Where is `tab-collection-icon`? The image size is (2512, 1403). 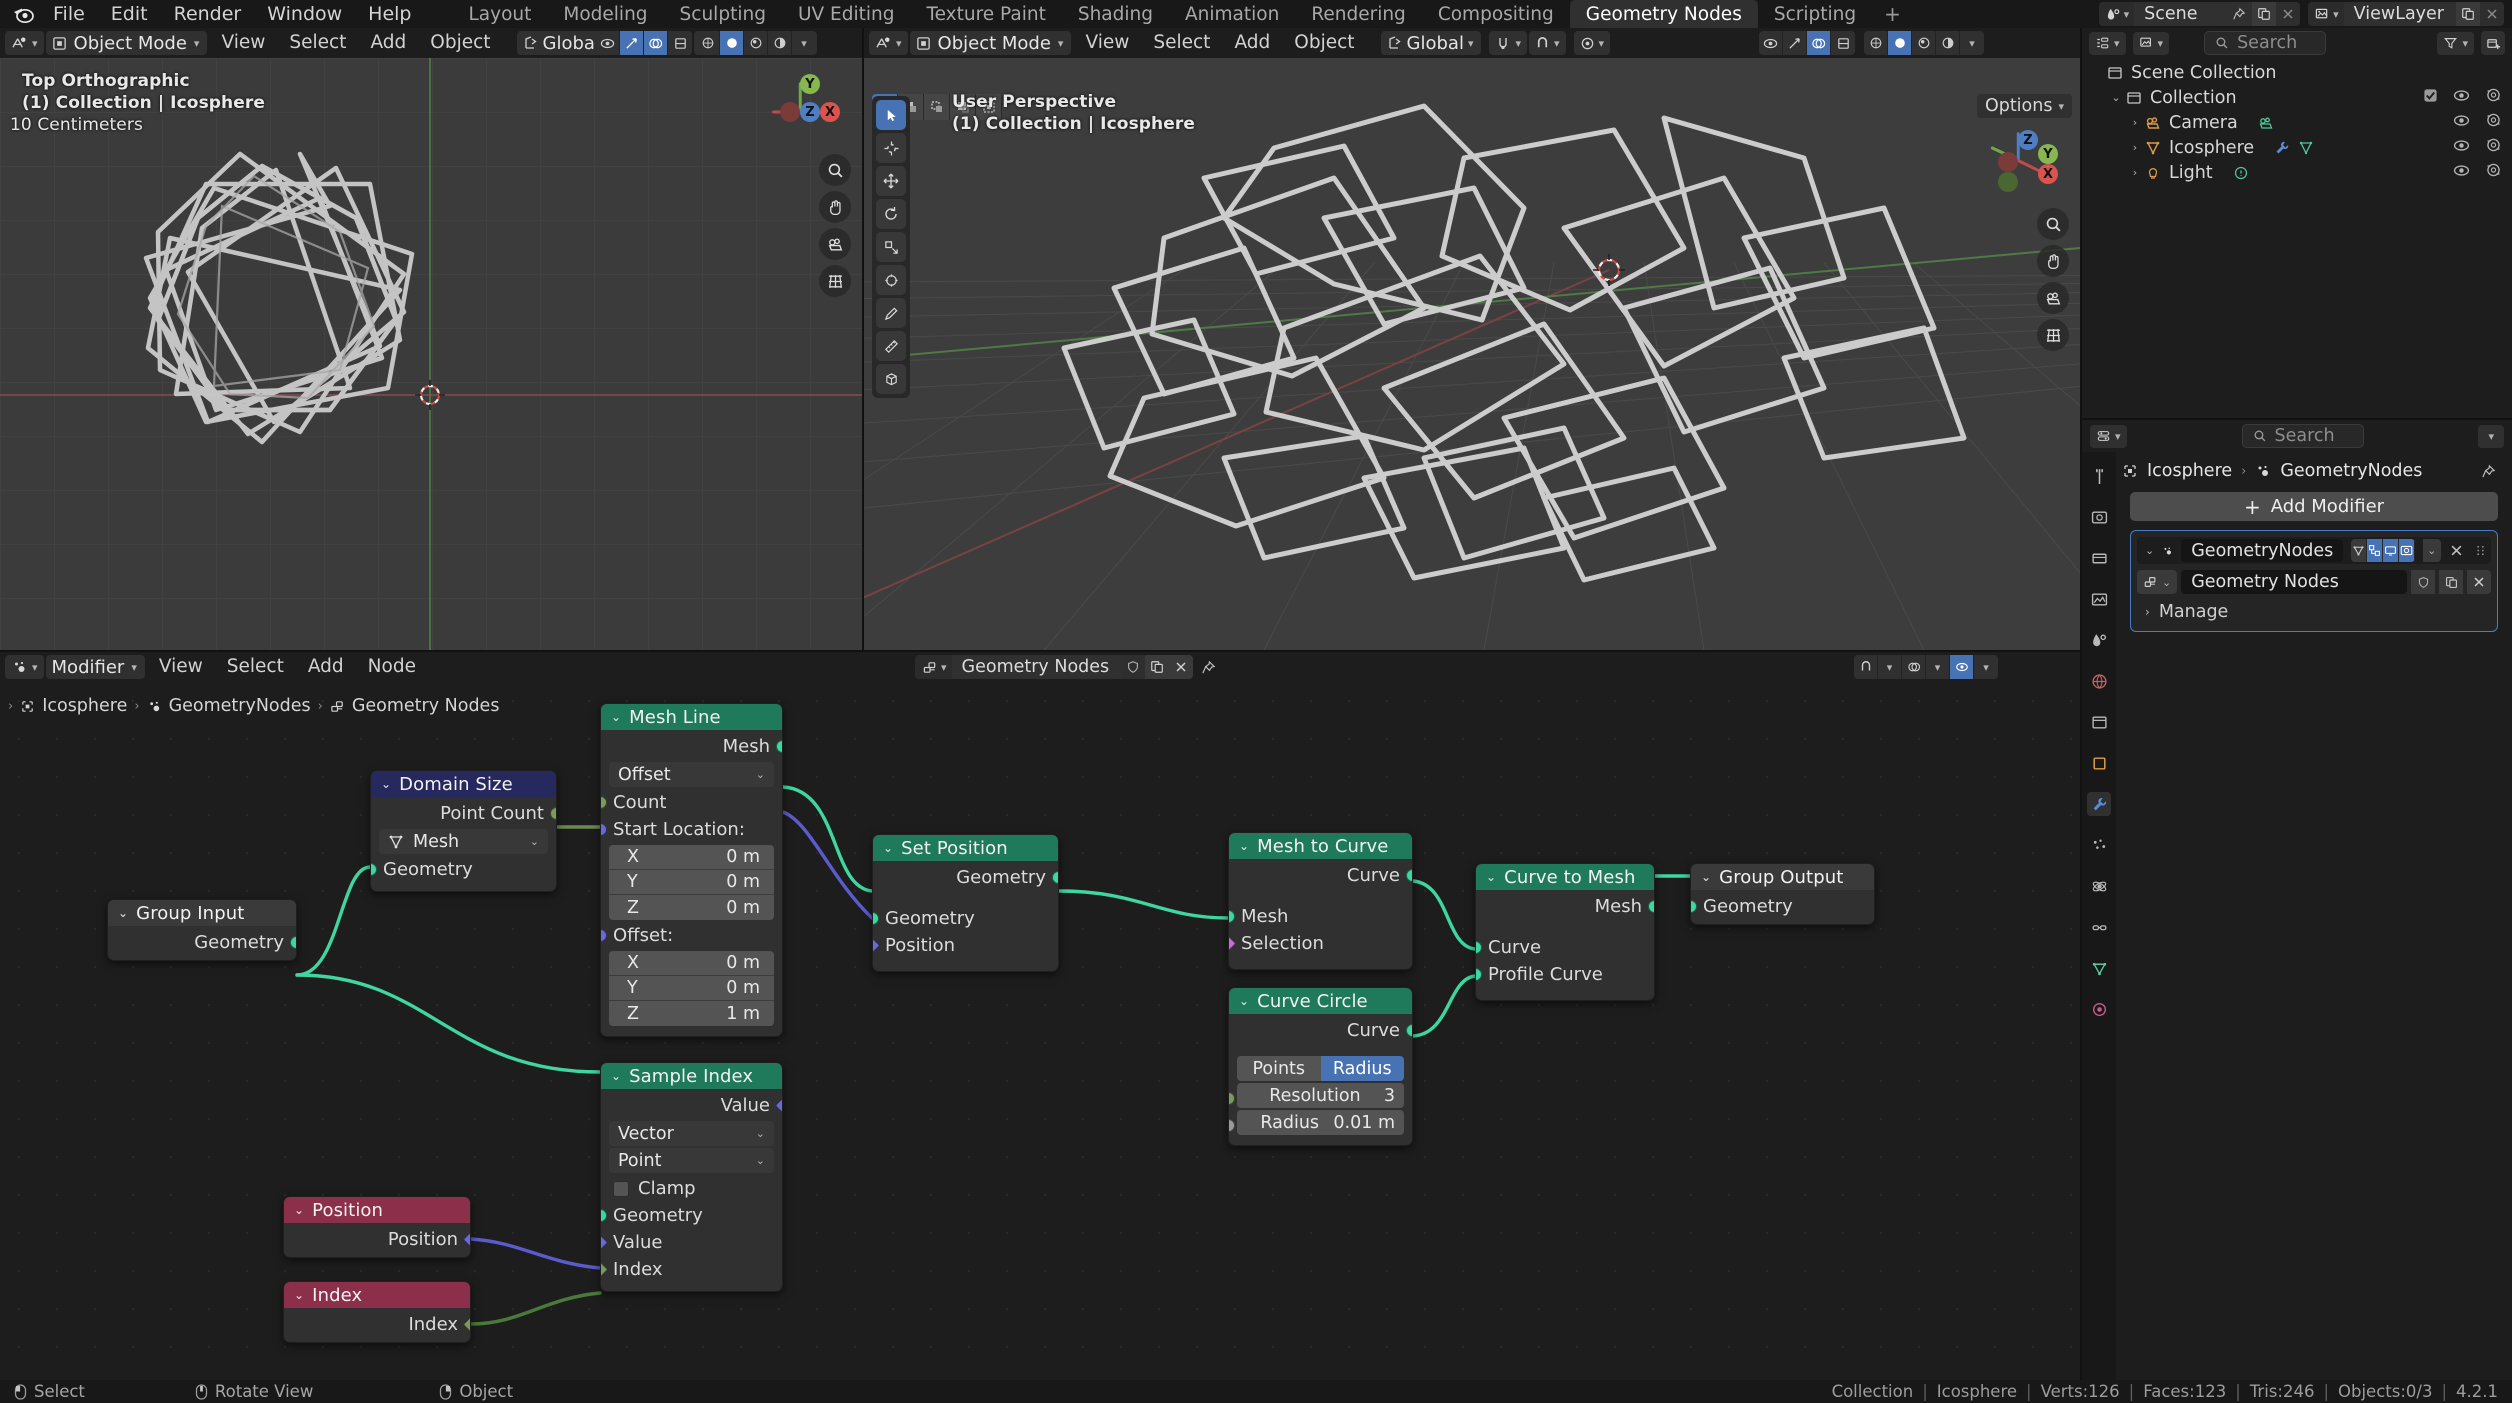 tab-collection-icon is located at coordinates (2099, 722).